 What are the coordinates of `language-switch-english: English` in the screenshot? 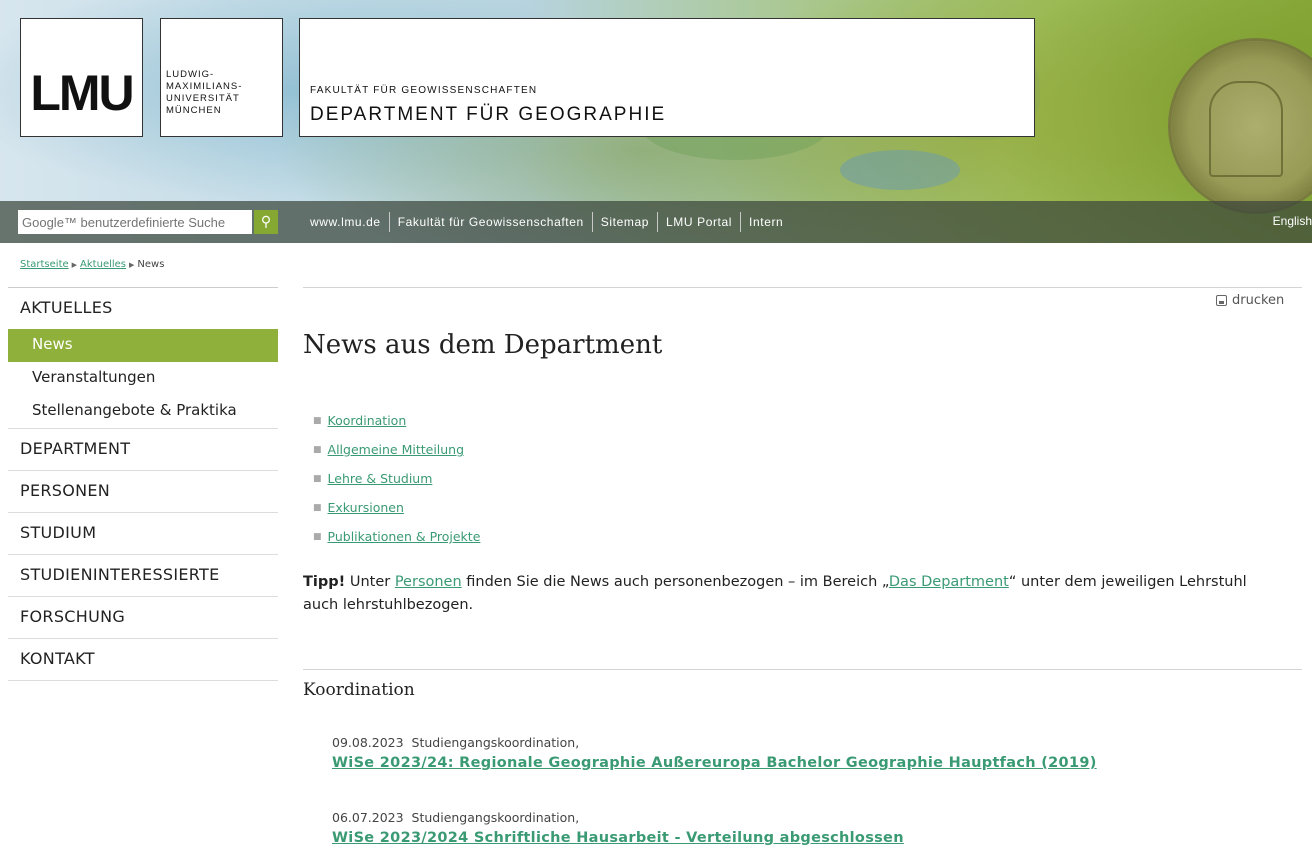 It's located at (1292, 221).